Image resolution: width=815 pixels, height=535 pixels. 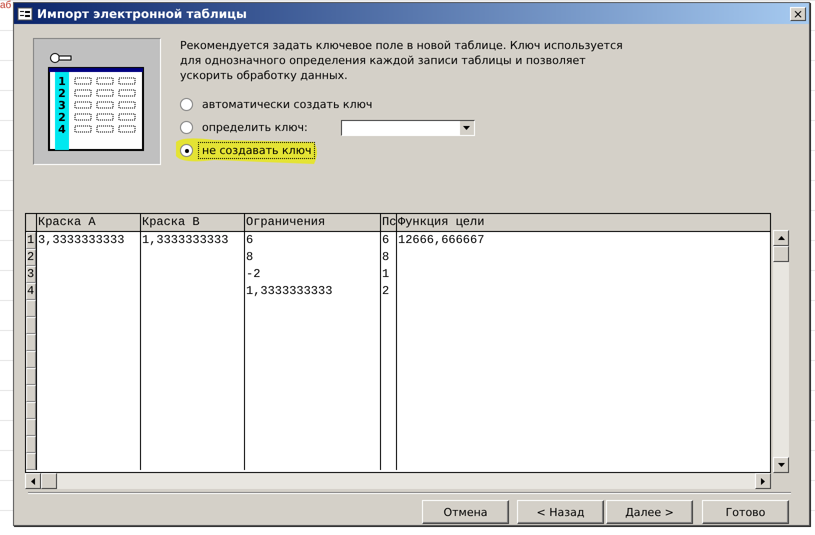 I want to click on row-selector: 4, so click(x=31, y=291).